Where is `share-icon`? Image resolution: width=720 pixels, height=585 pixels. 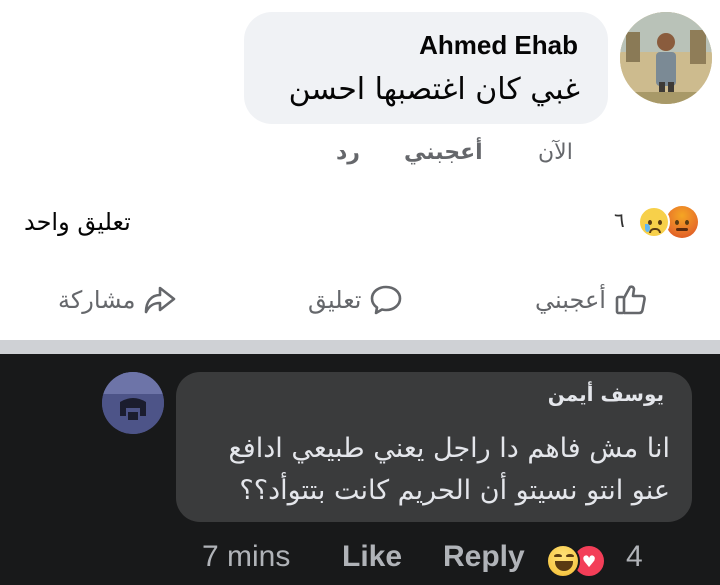
share-icon is located at coordinates (160, 300).